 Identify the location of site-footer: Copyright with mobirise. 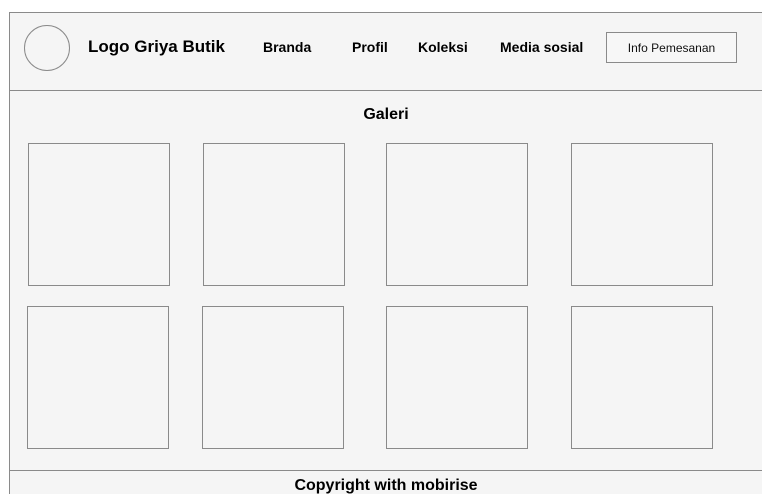
(386, 482).